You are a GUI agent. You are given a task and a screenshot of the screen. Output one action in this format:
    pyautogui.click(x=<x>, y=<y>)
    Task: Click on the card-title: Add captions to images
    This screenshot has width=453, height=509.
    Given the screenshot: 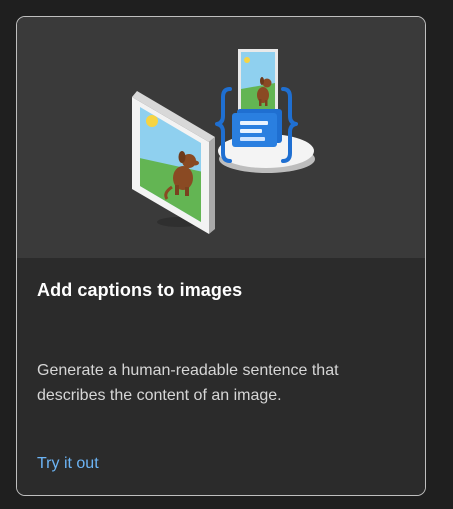 What is the action you would take?
    pyautogui.click(x=140, y=290)
    